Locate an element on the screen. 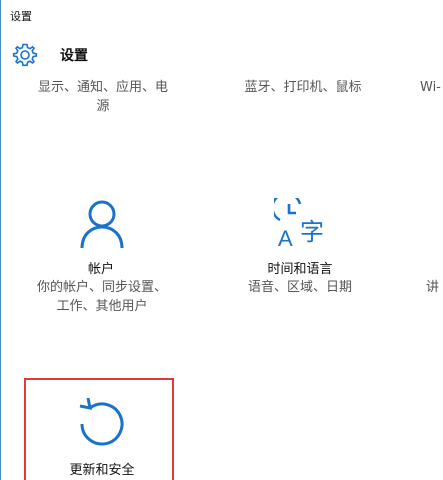  page-title: 设置 is located at coordinates (74, 56).